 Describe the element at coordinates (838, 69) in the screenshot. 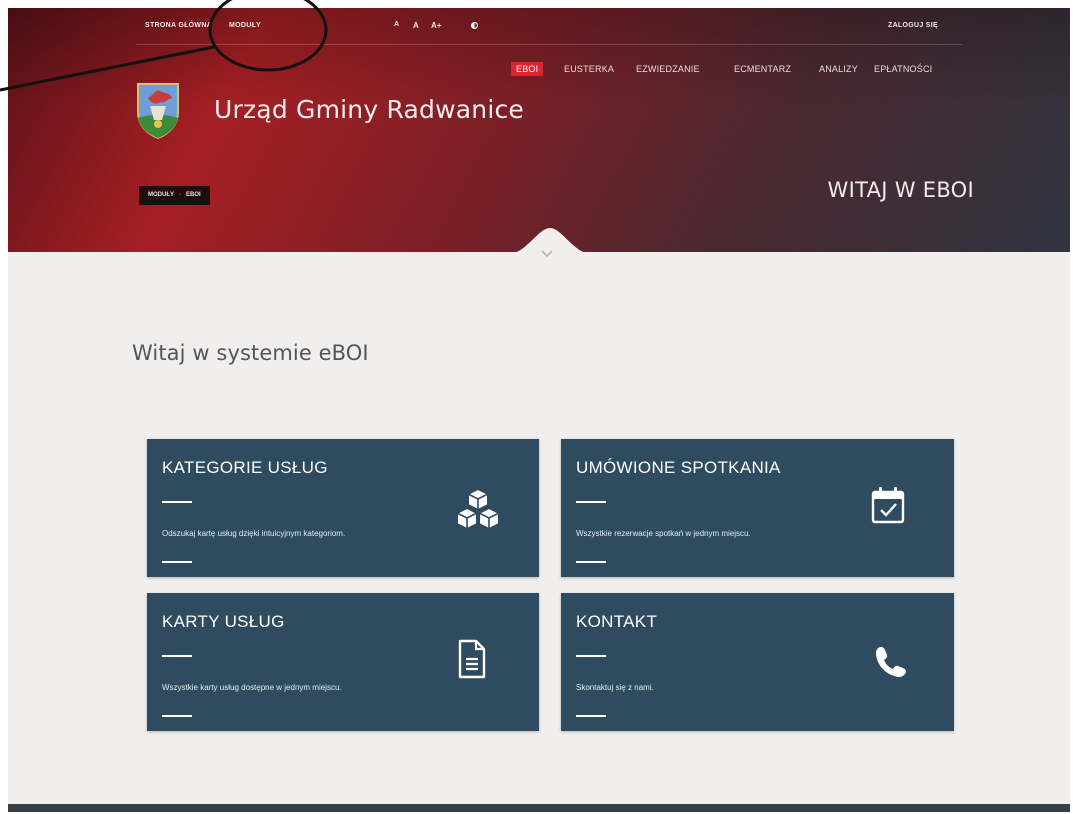

I see `nav-item-analizy: ANALIZY` at that location.